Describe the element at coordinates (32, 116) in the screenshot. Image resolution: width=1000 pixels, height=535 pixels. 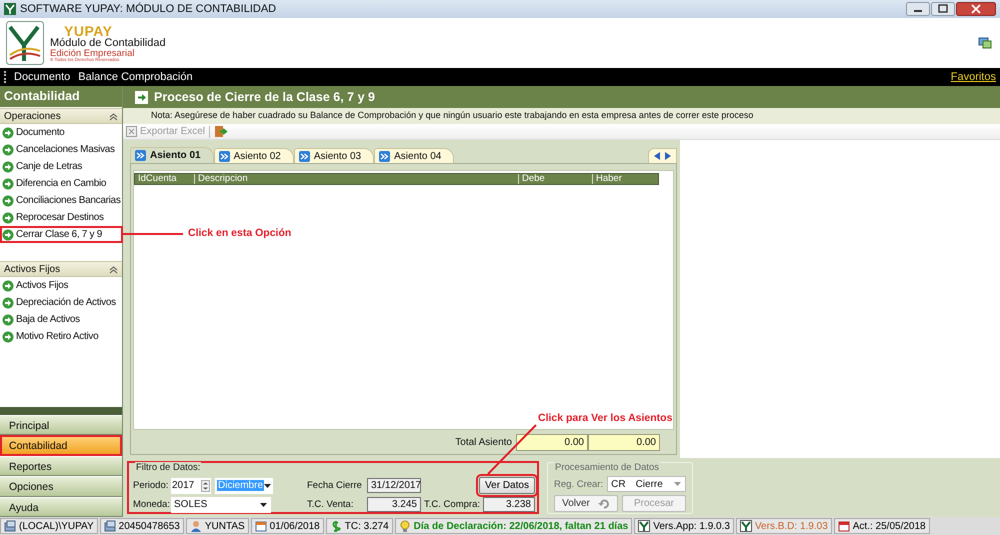
I see `section-title: Operaciones` at that location.